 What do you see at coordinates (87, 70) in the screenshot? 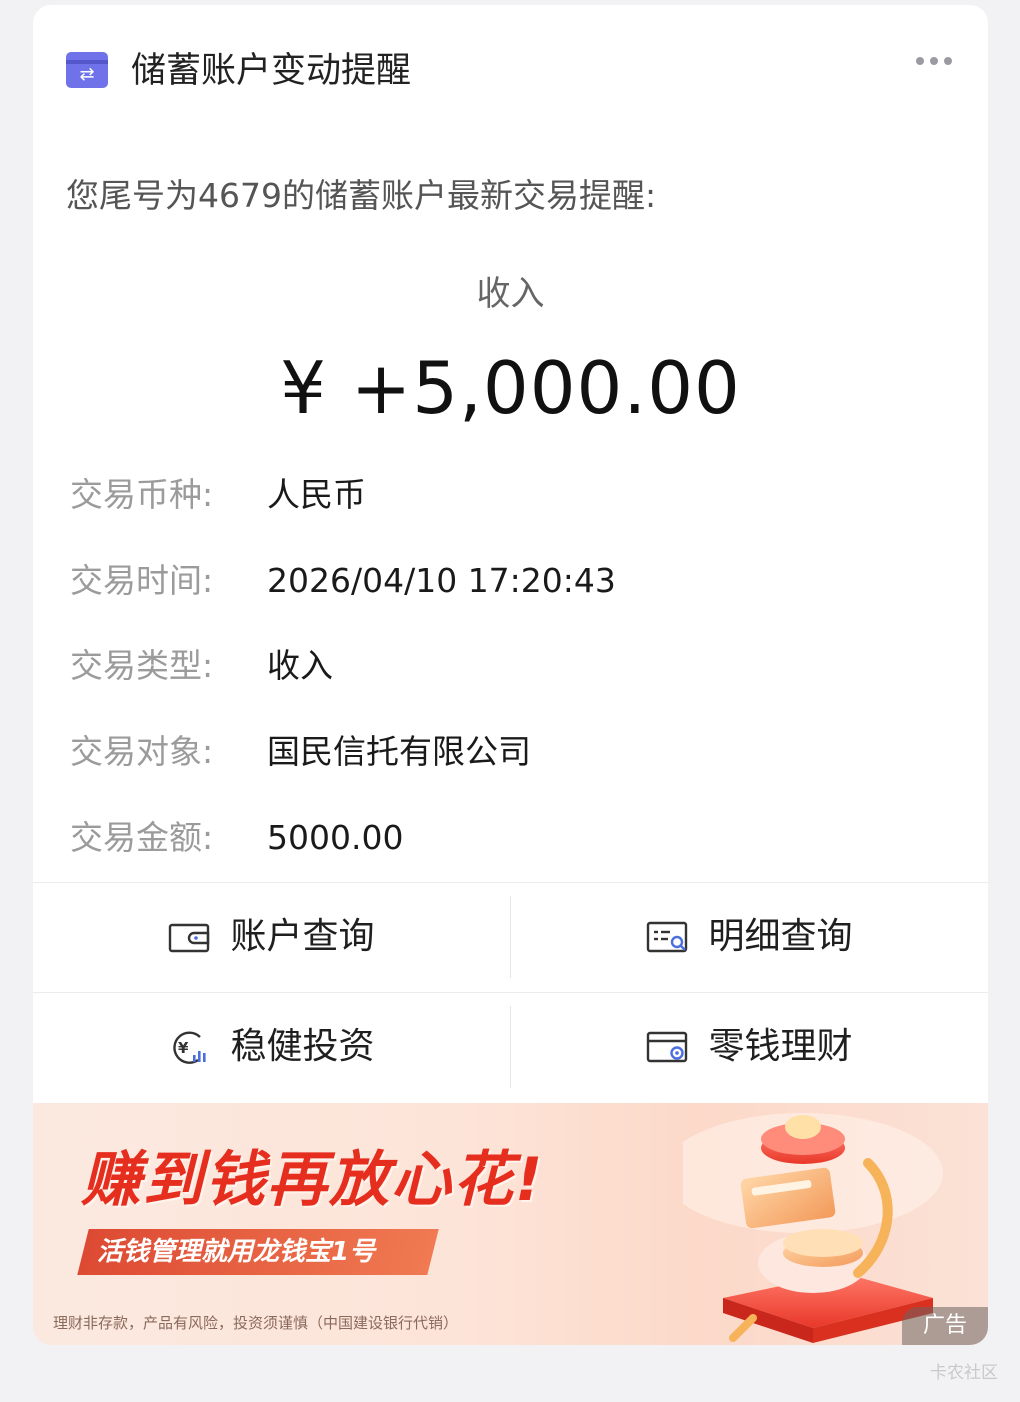
I see `transfer-arrows-icon: ⇄` at bounding box center [87, 70].